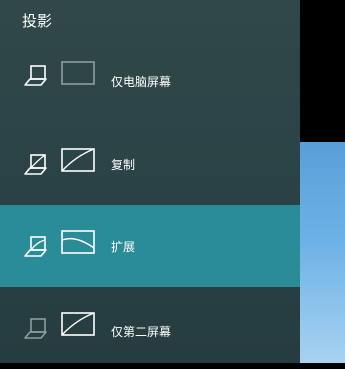 The image size is (345, 369). What do you see at coordinates (141, 332) in the screenshot?
I see `option-label: 仅第二屏幕` at bounding box center [141, 332].